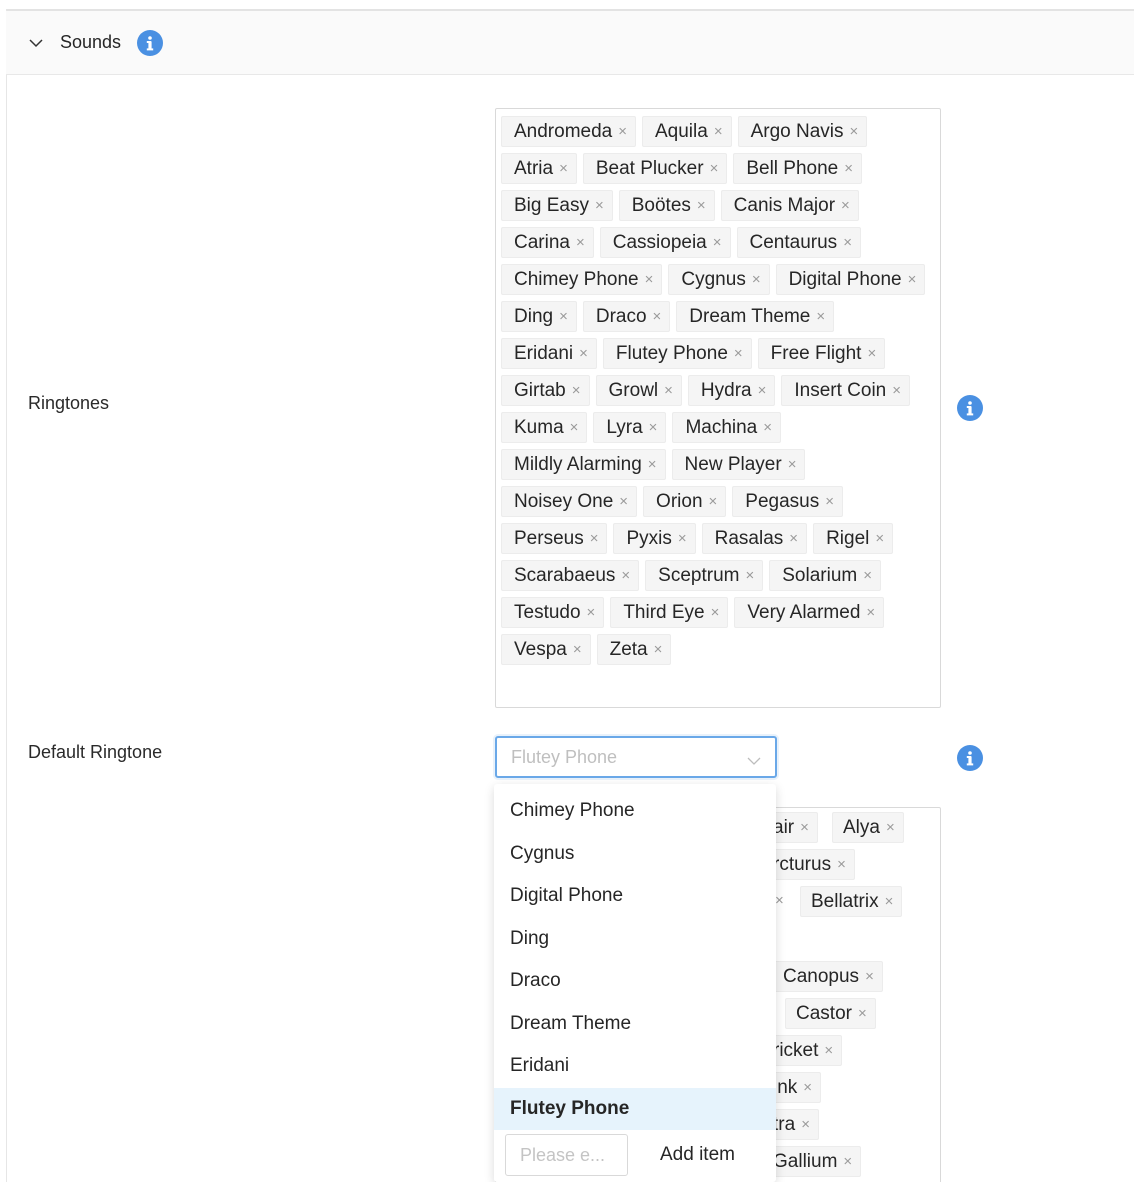  I want to click on tag-label: Pyxis, so click(649, 538).